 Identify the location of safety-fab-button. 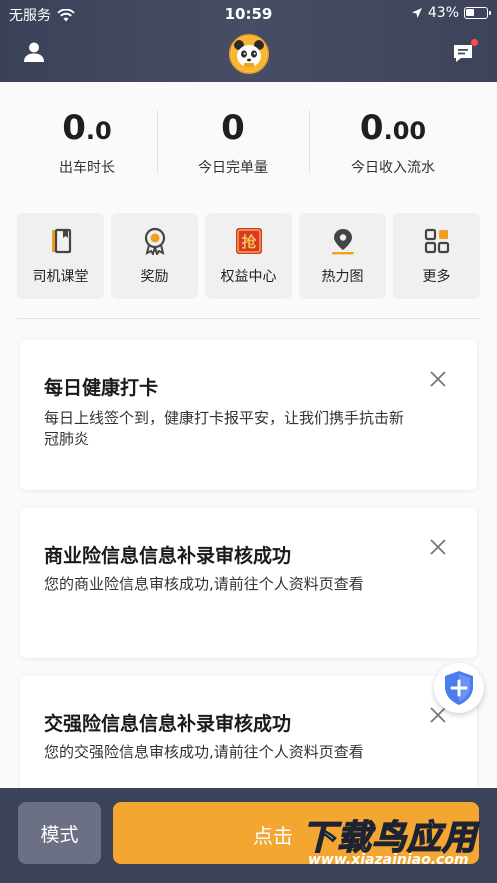
(459, 688).